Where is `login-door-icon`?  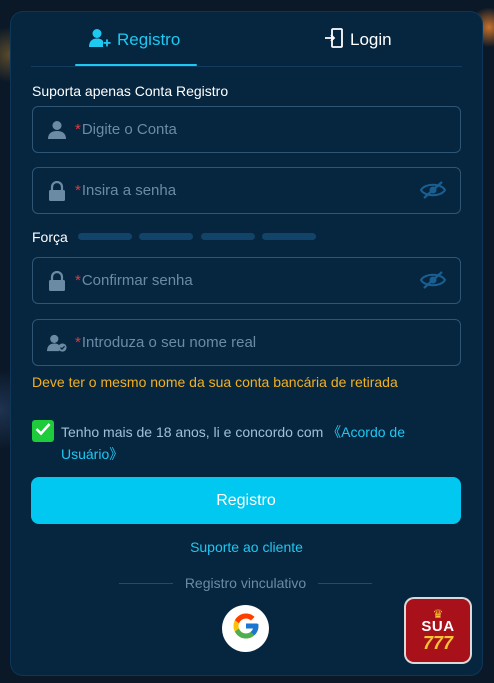
login-door-icon is located at coordinates (334, 40).